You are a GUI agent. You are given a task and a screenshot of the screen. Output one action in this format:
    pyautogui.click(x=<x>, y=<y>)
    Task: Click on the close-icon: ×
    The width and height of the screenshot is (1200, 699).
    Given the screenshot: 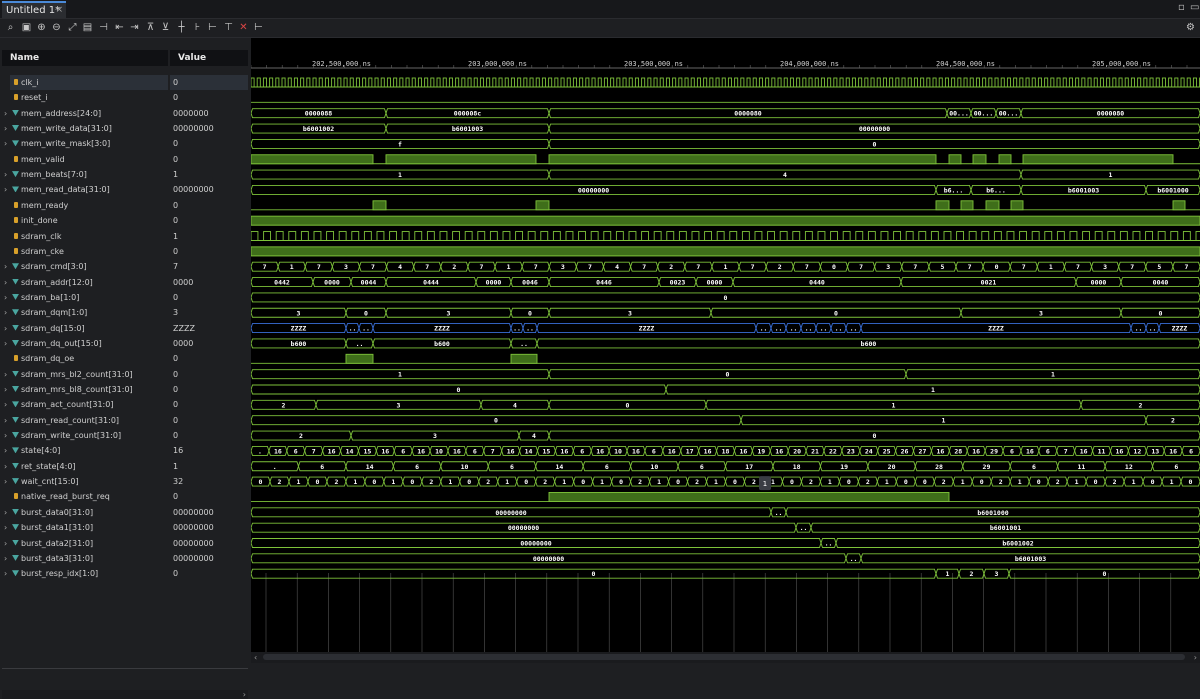 What is the action you would take?
    pyautogui.click(x=59, y=10)
    